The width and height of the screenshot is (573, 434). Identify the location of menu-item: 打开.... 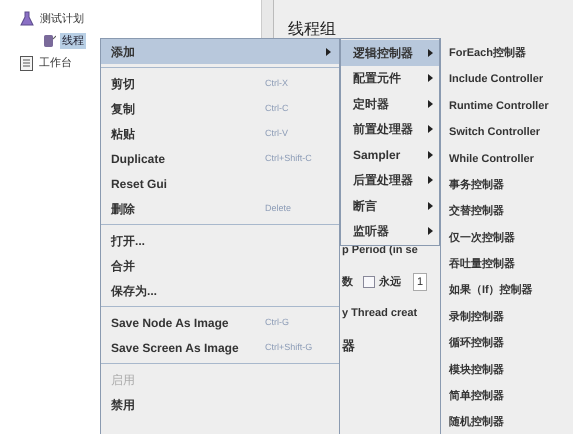
(220, 240).